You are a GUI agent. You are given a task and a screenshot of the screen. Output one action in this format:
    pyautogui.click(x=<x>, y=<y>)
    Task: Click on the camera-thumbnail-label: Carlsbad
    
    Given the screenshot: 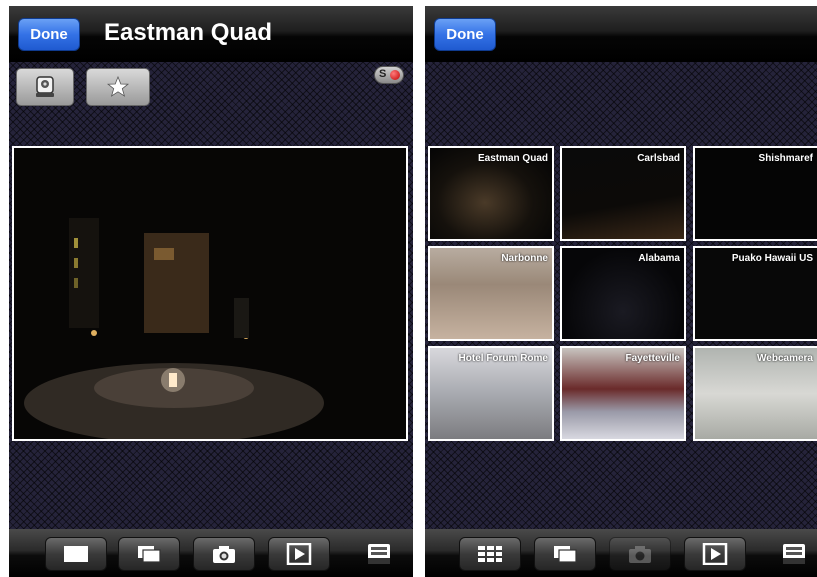 What is the action you would take?
    pyautogui.click(x=658, y=158)
    